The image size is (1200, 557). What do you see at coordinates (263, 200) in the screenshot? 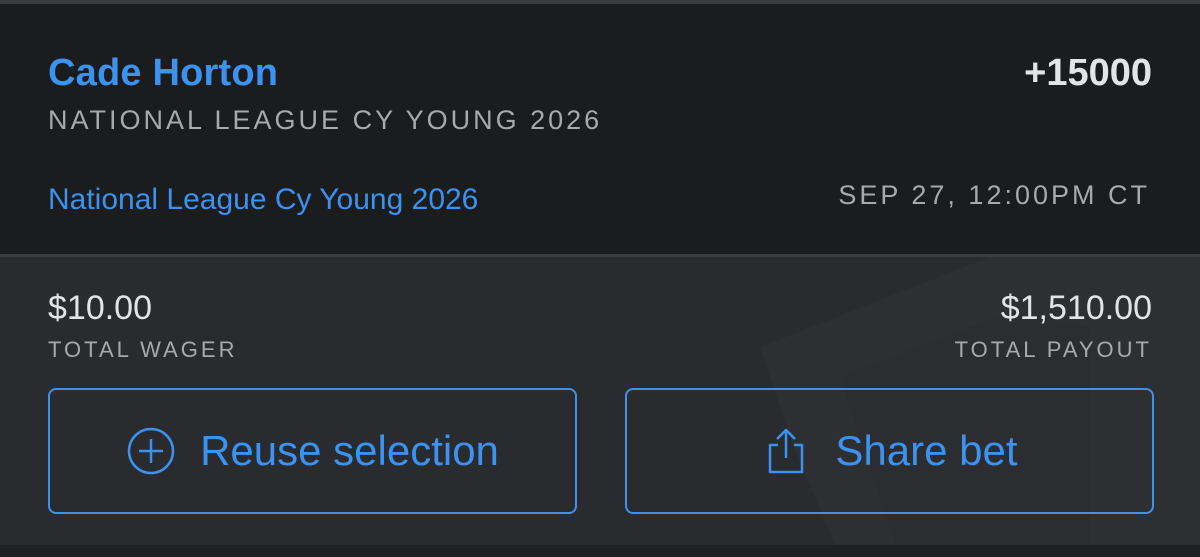
I see `event-link: National League Cy Young 2026` at bounding box center [263, 200].